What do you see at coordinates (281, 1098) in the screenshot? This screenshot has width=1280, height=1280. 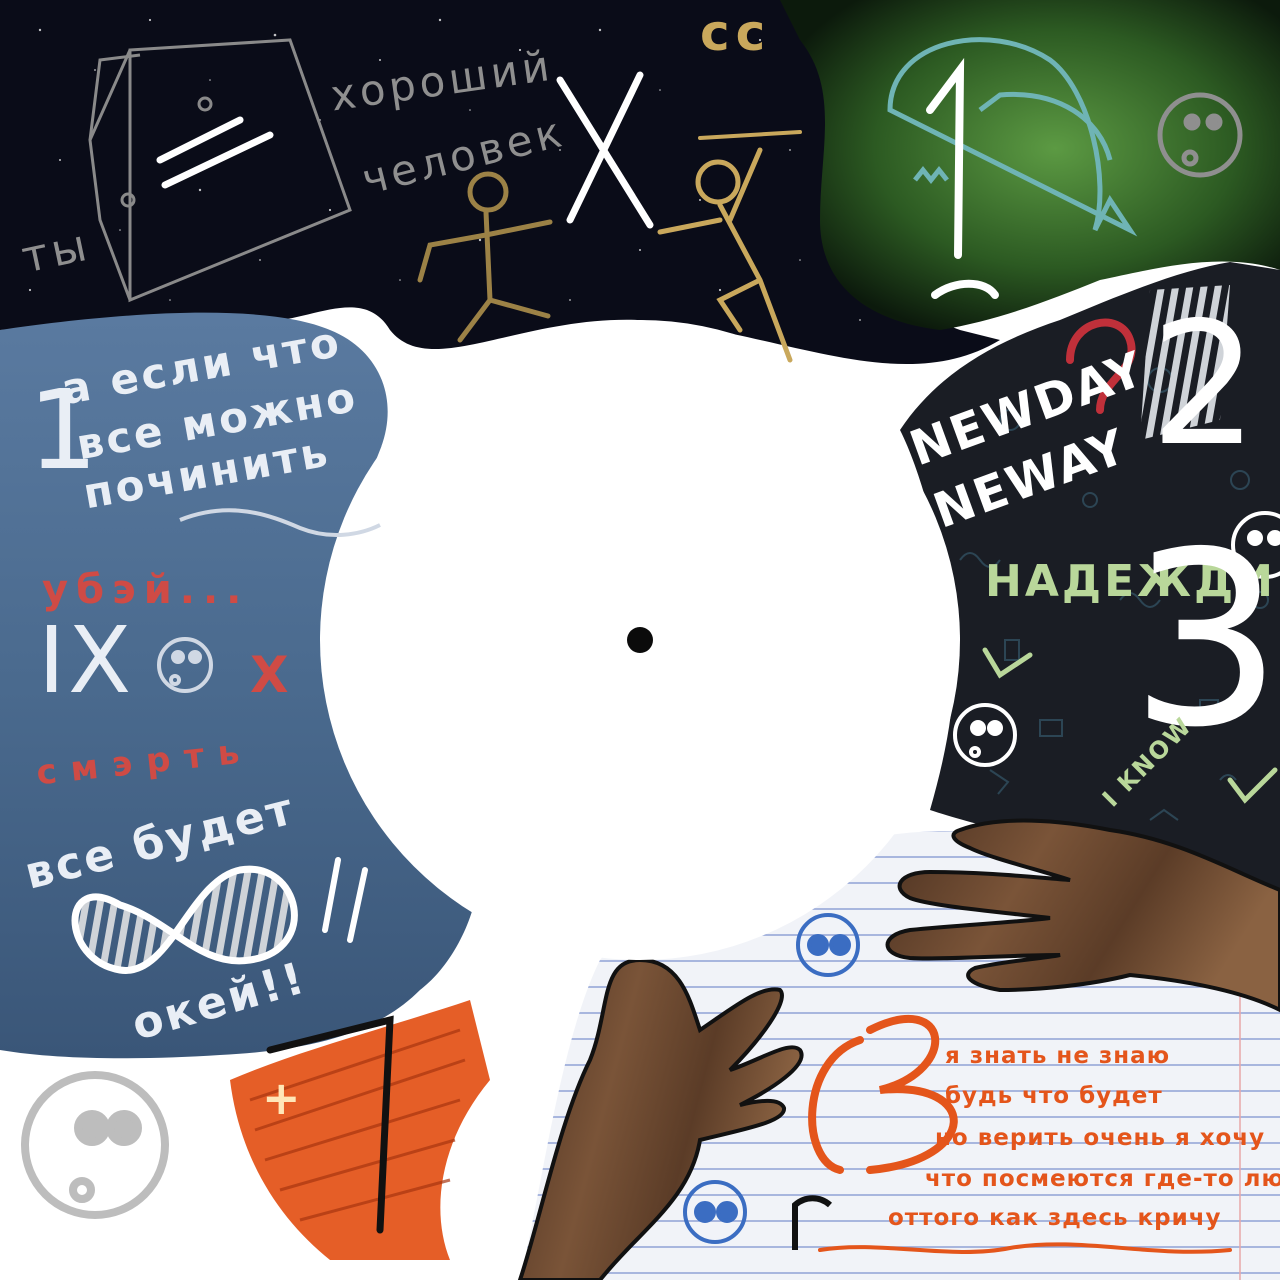 I see `orange-plus: +` at bounding box center [281, 1098].